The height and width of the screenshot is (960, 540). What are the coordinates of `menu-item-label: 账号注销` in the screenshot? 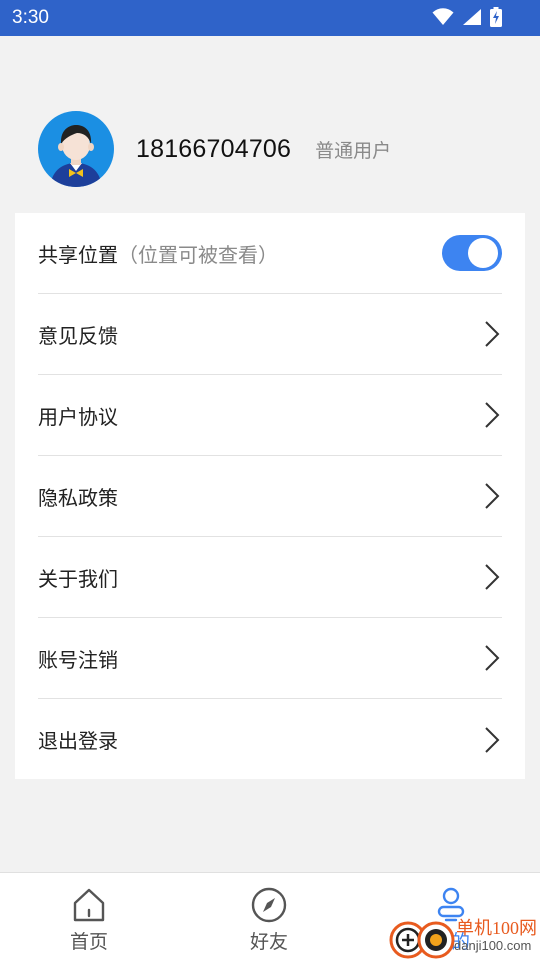 It's located at (78, 659).